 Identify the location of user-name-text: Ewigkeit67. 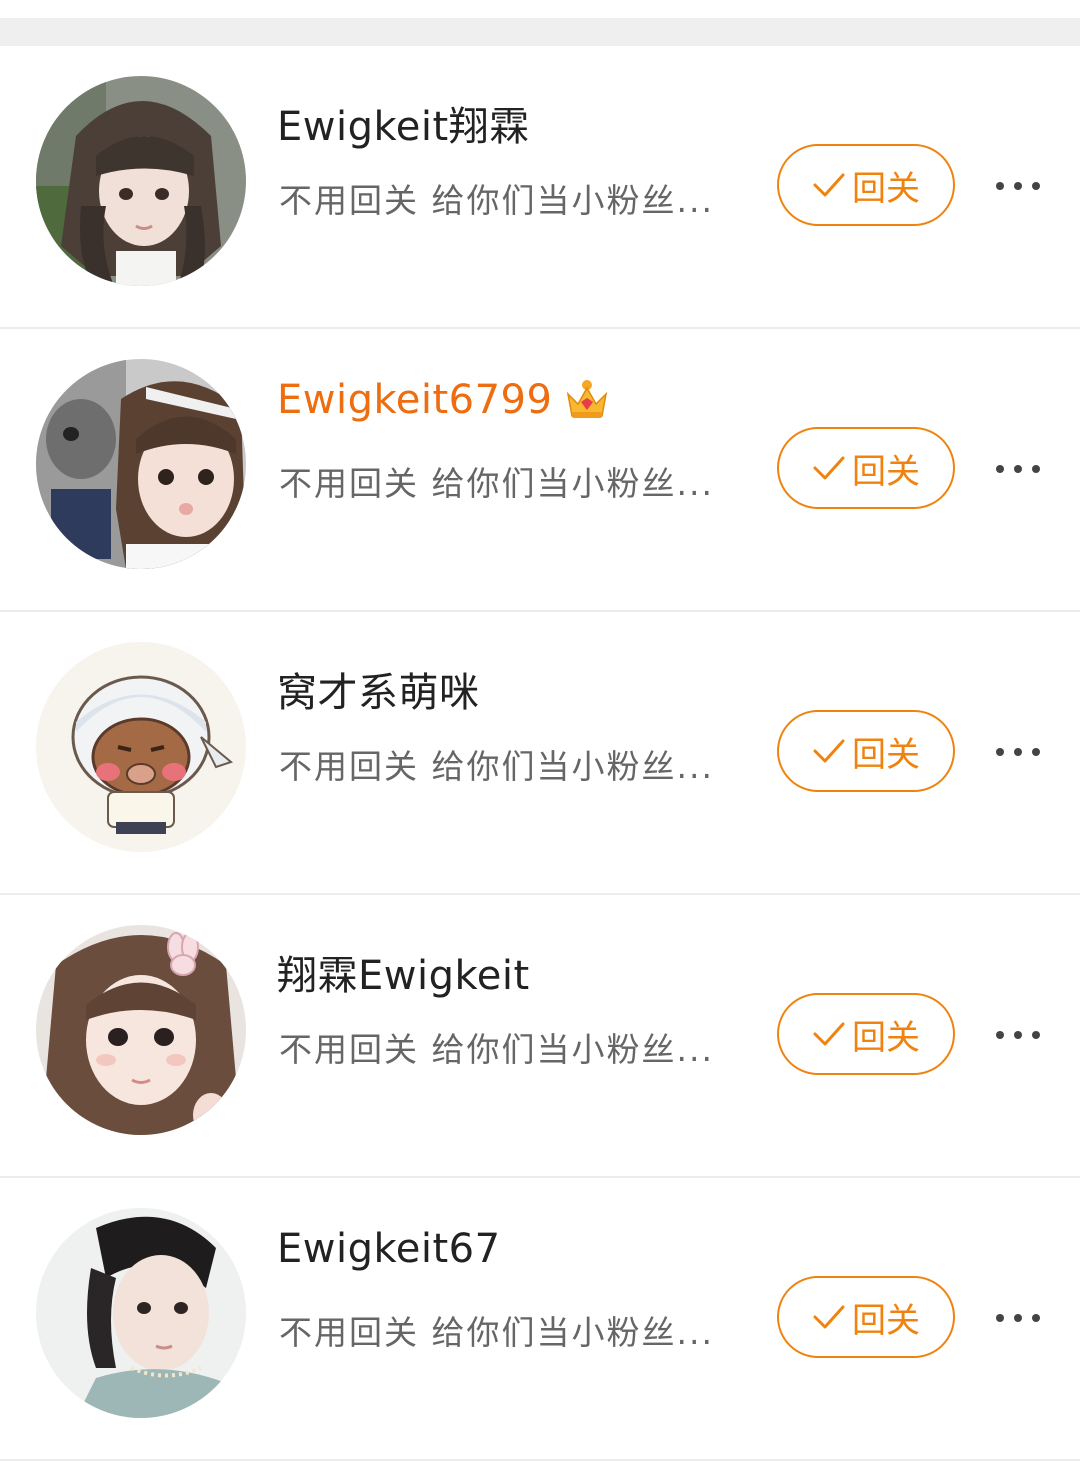
(389, 1249).